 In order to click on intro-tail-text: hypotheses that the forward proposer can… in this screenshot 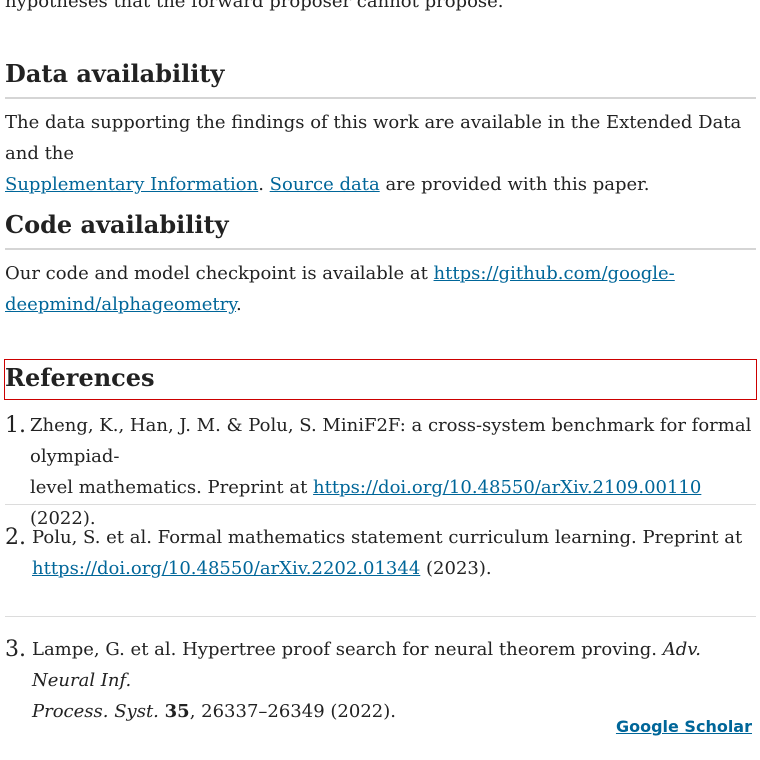, I will do `click(254, 6)`.